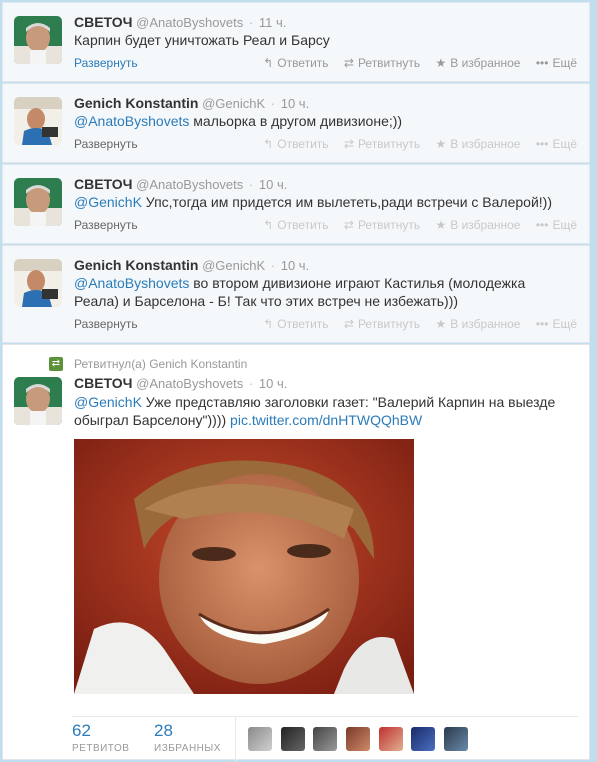 The image size is (597, 762). I want to click on favorite-label: В избранное, so click(485, 63).